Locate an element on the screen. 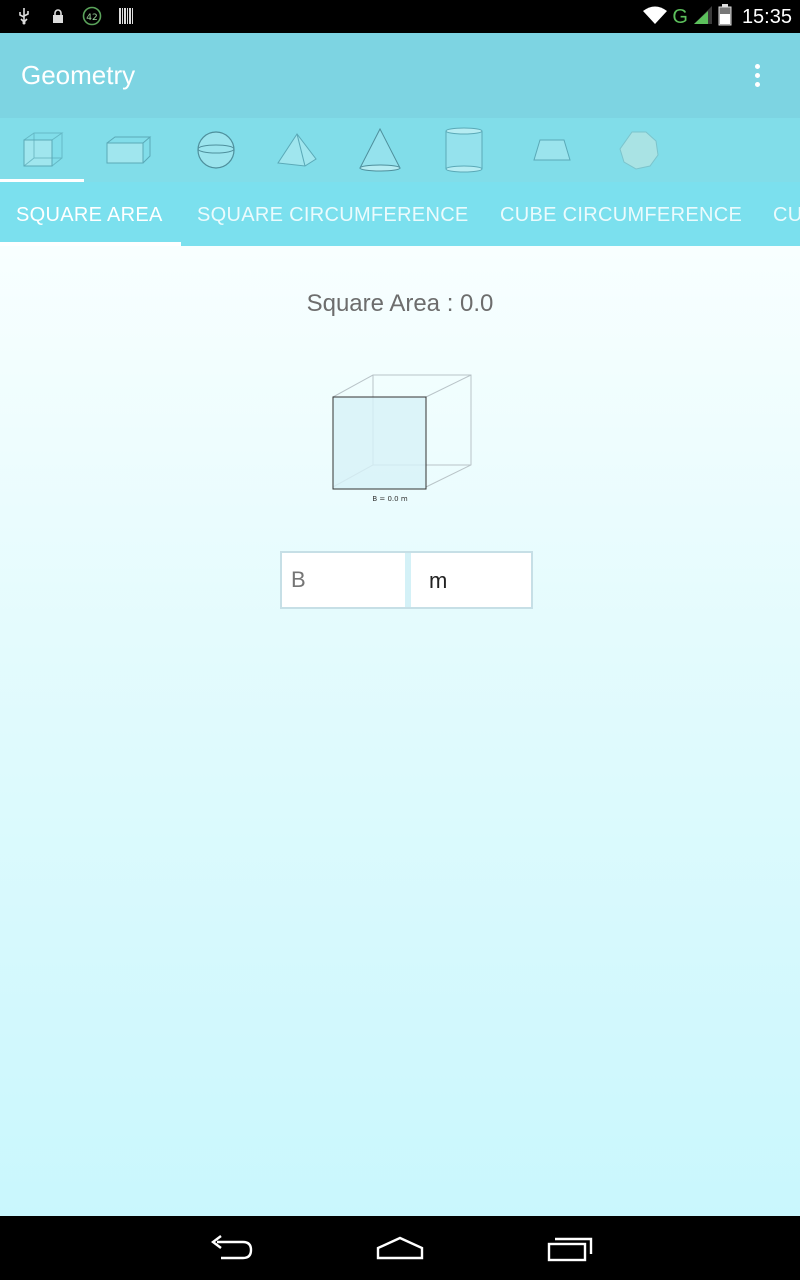  polygon-icon is located at coordinates (639, 150).